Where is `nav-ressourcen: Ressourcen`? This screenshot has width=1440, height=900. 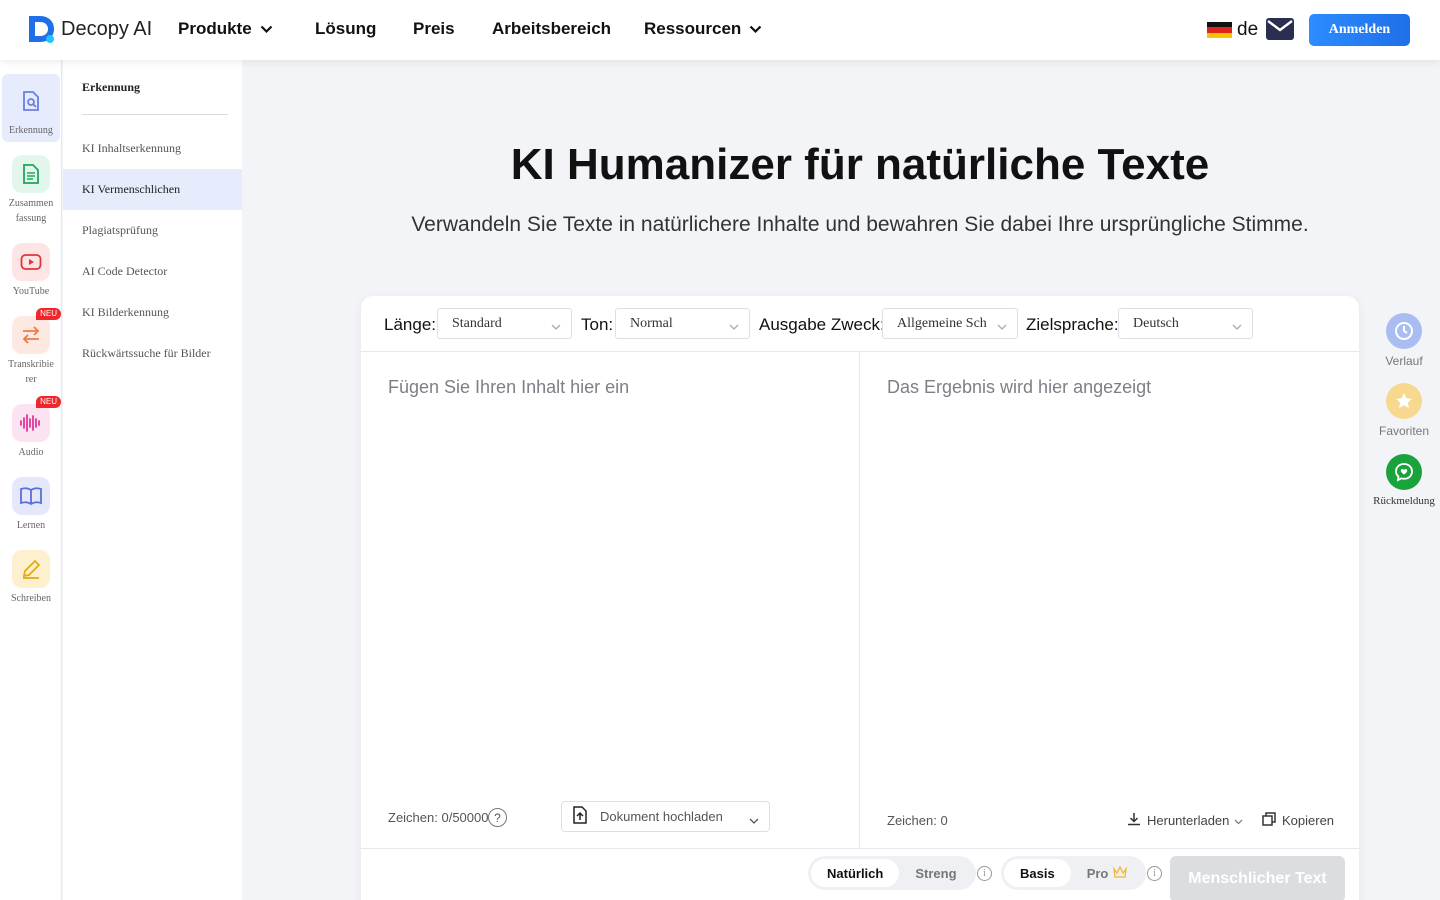
nav-ressourcen: Ressourcen is located at coordinates (703, 29).